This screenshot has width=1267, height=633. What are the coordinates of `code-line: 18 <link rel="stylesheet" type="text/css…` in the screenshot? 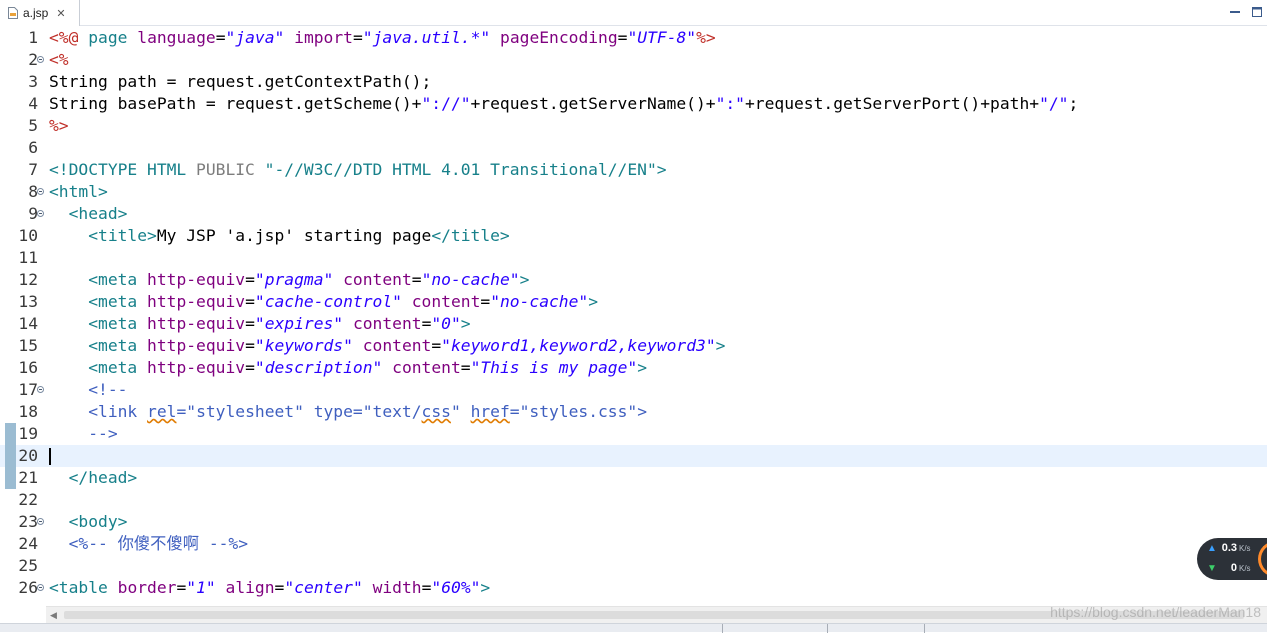 It's located at (633, 412).